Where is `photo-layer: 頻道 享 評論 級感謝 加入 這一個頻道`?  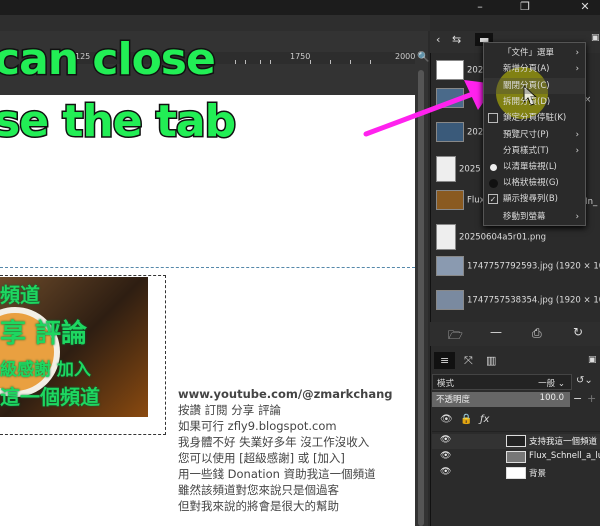 photo-layer: 頻道 享 評論 級感謝 加入 這一個頻道 is located at coordinates (74, 347).